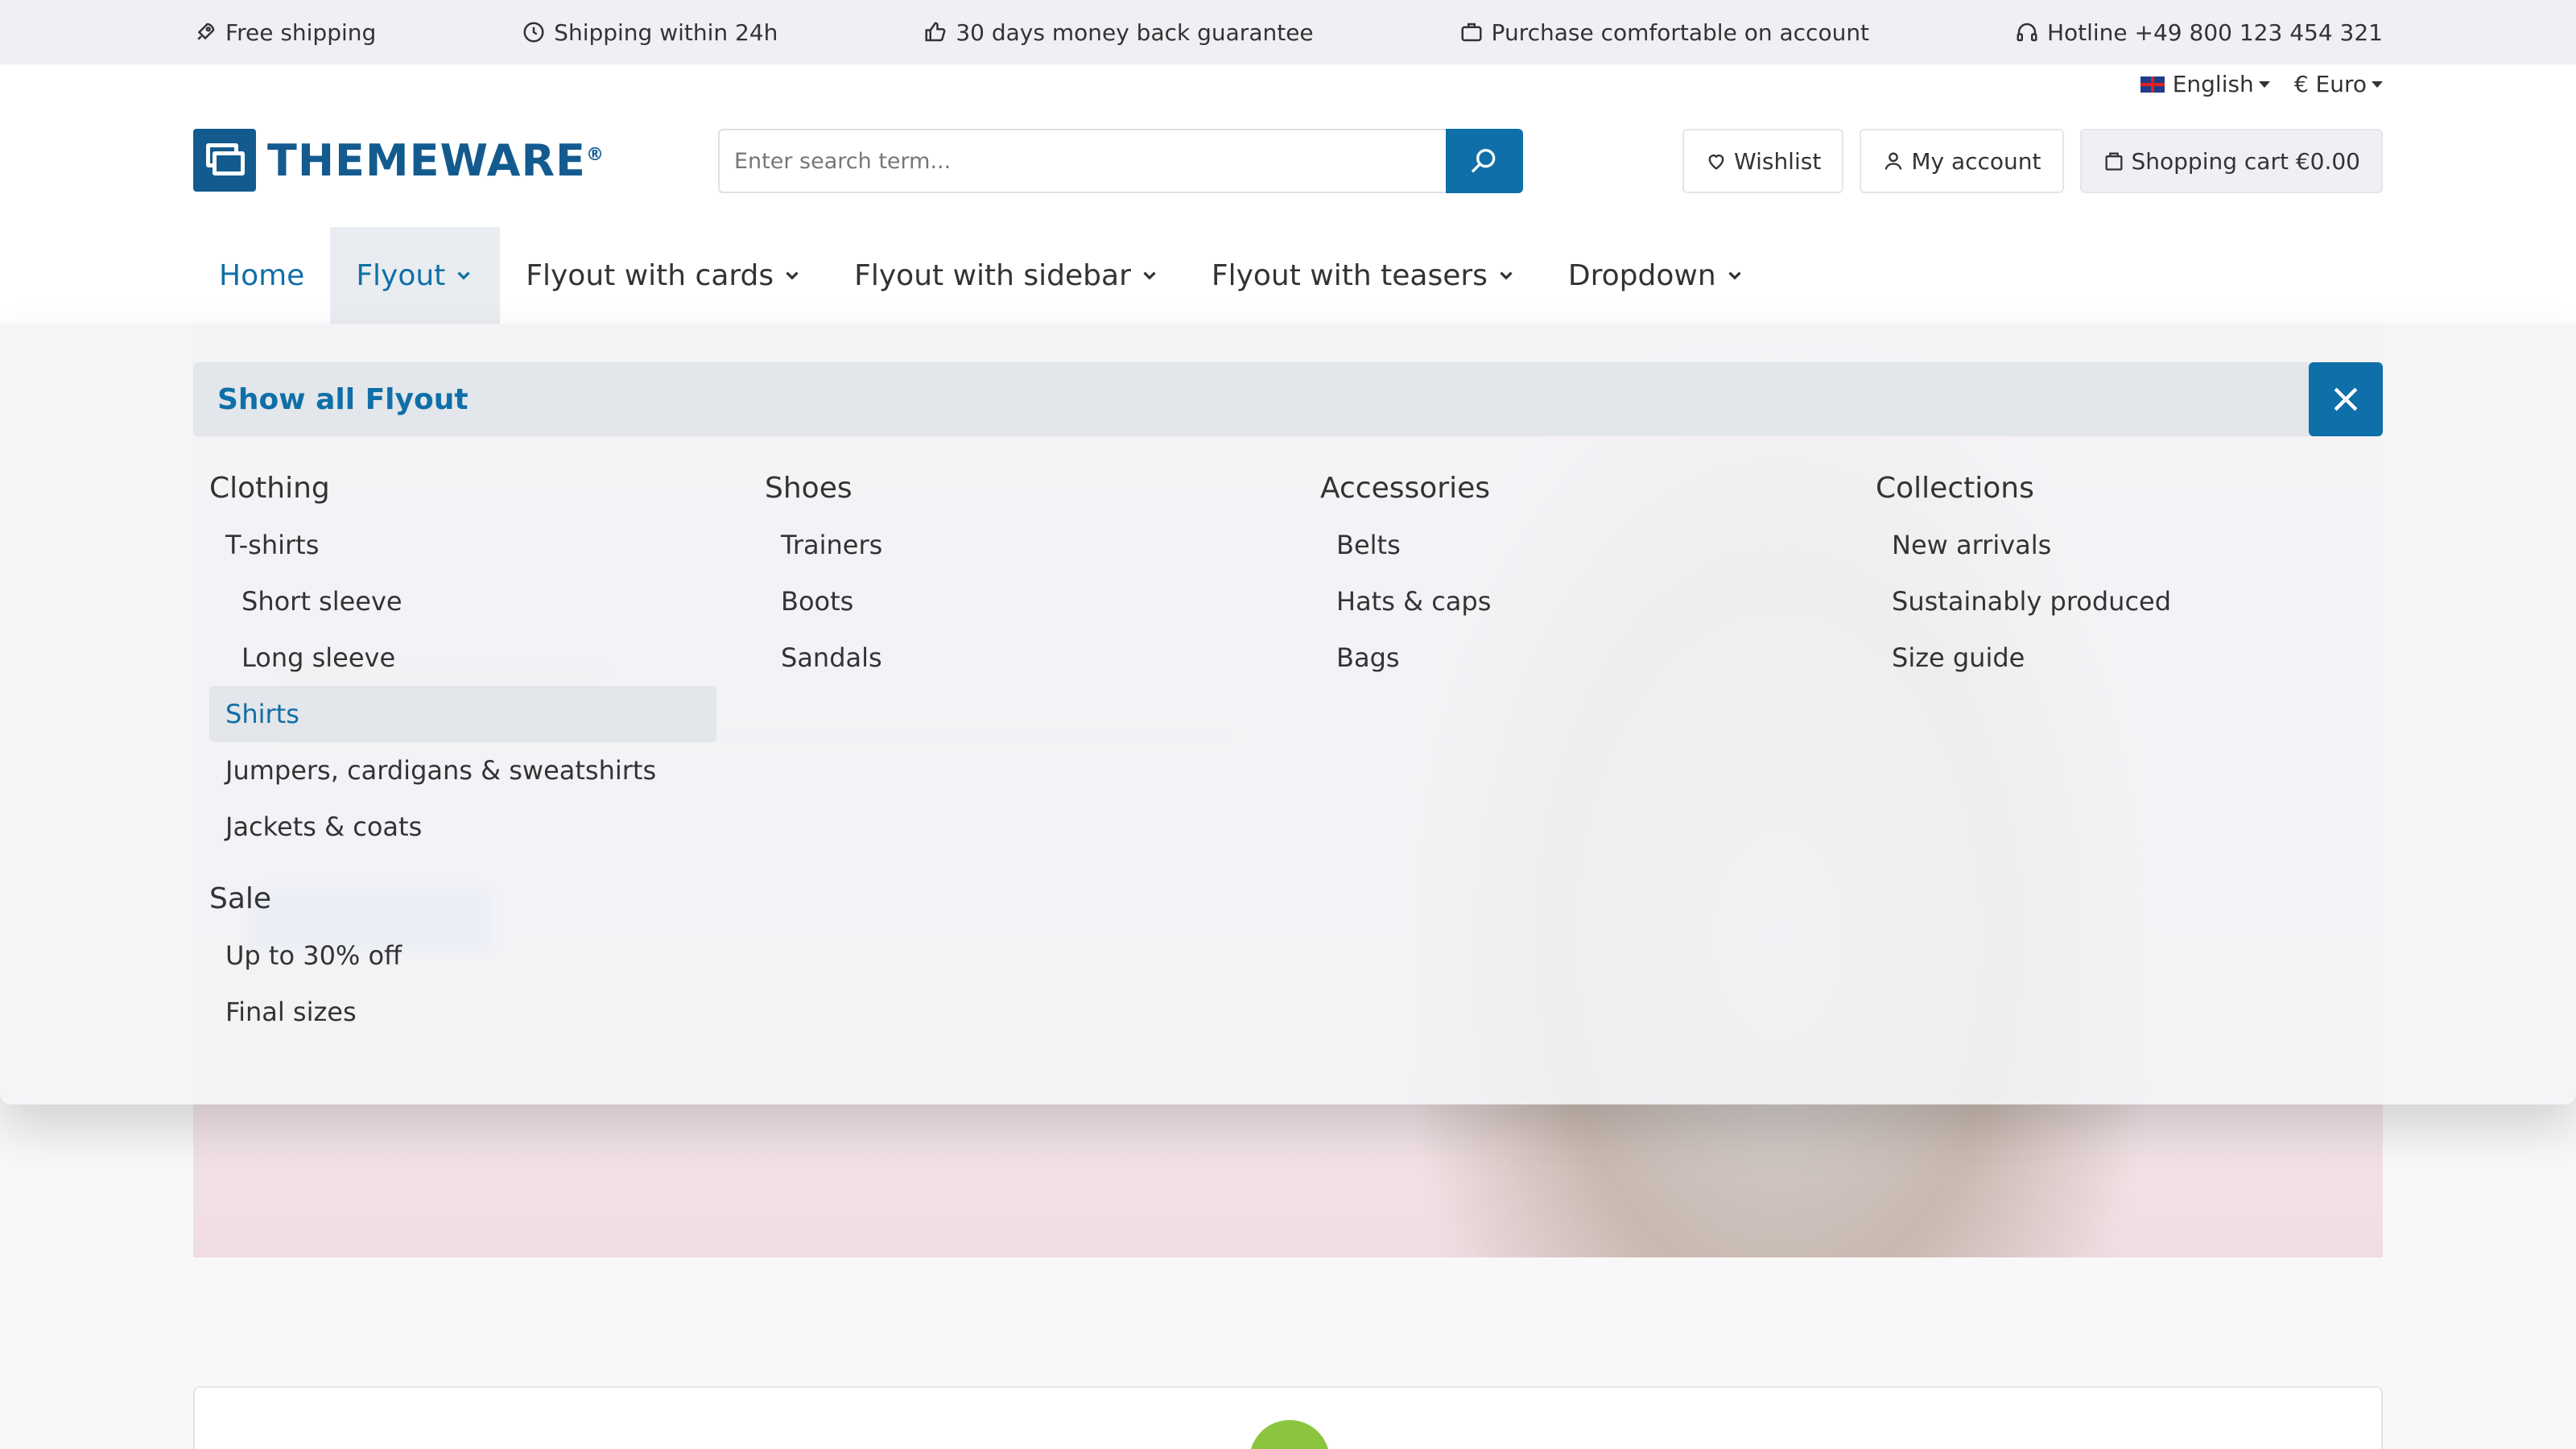 The height and width of the screenshot is (1449, 2576). What do you see at coordinates (1026, 750) in the screenshot?
I see `flyout-column-shoes: Shoes Trainers Boots Sandals` at bounding box center [1026, 750].